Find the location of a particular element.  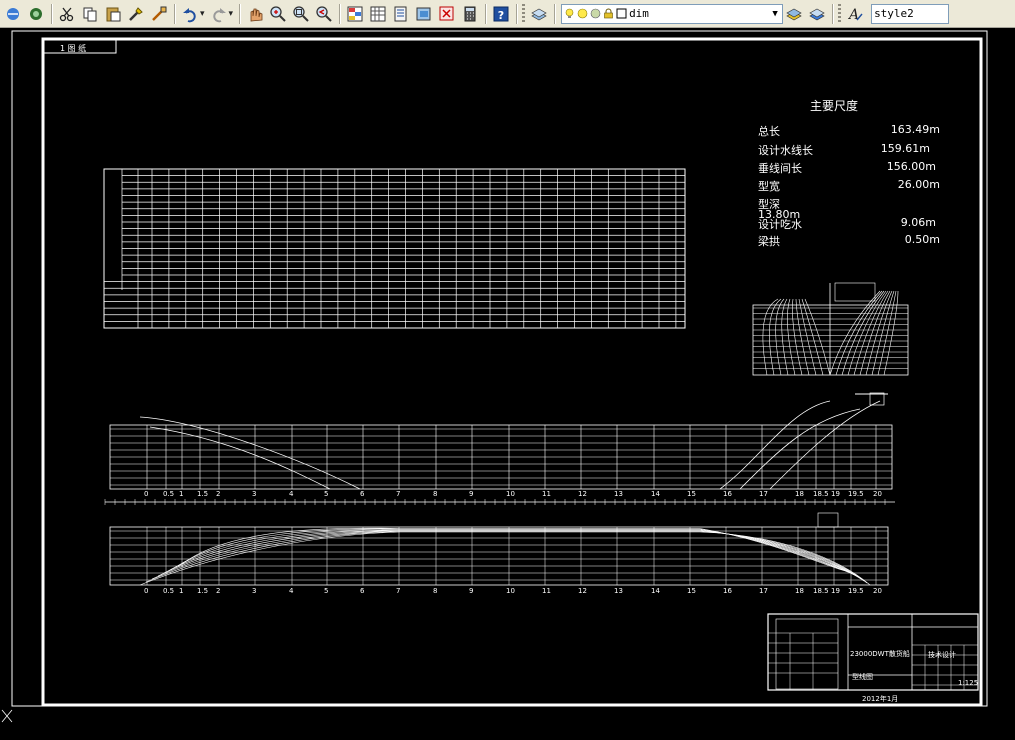

svg-text: A is located at coordinates (853, 15).